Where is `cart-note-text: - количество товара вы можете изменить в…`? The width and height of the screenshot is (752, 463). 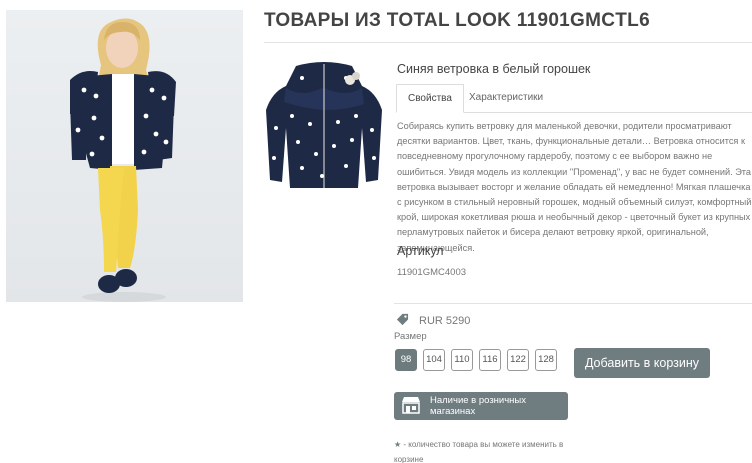
cart-note-text: - количество товара вы можете изменить в… is located at coordinates (479, 451).